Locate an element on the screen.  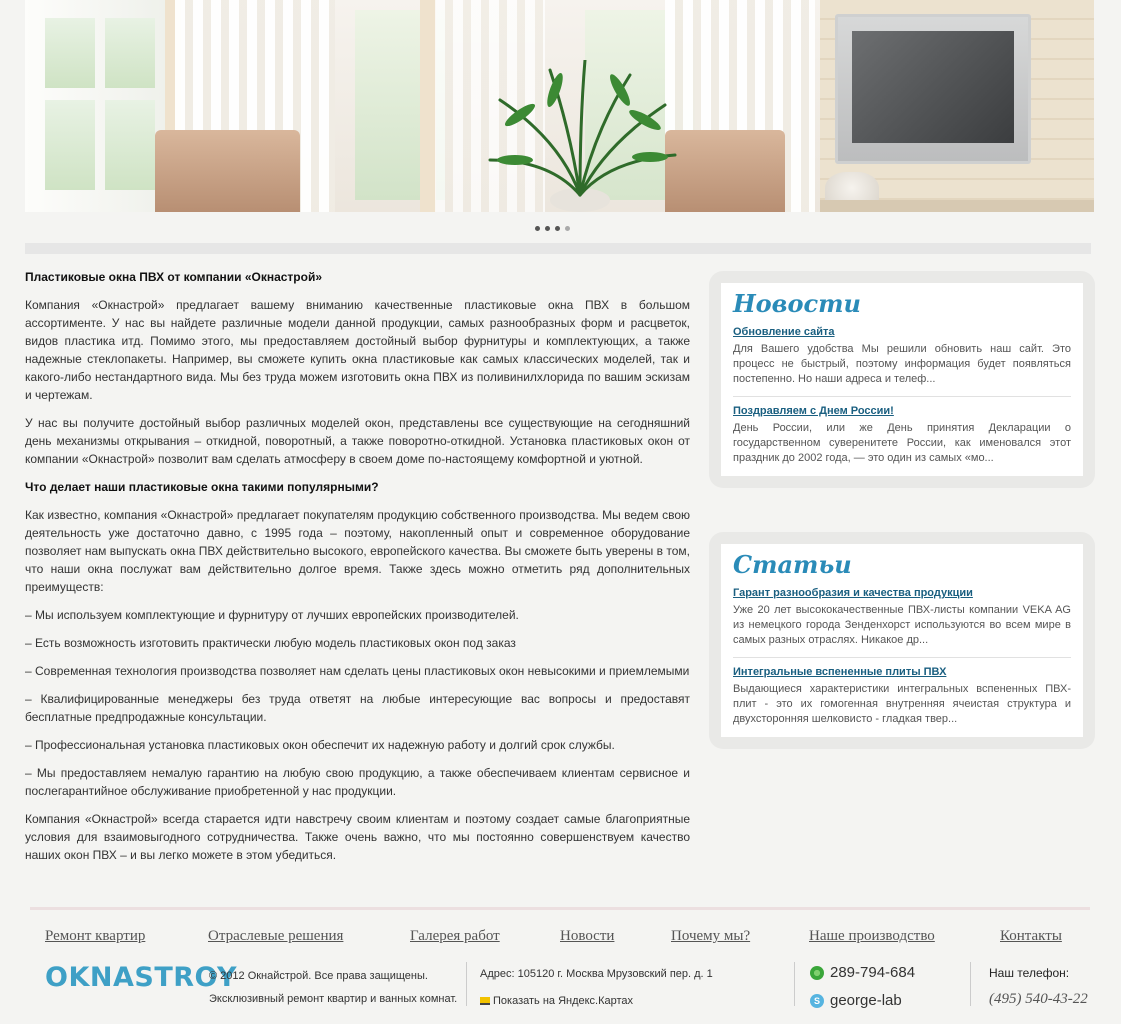
article-item-link: Интегральные вспененные плиты ПВХ is located at coordinates (902, 672).